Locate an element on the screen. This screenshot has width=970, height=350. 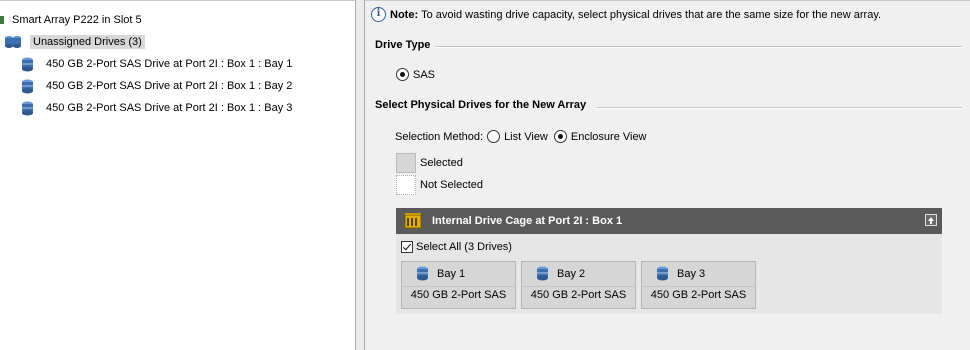
unassigned-drives-label: Unassigned Drives (3) is located at coordinates (87, 42).